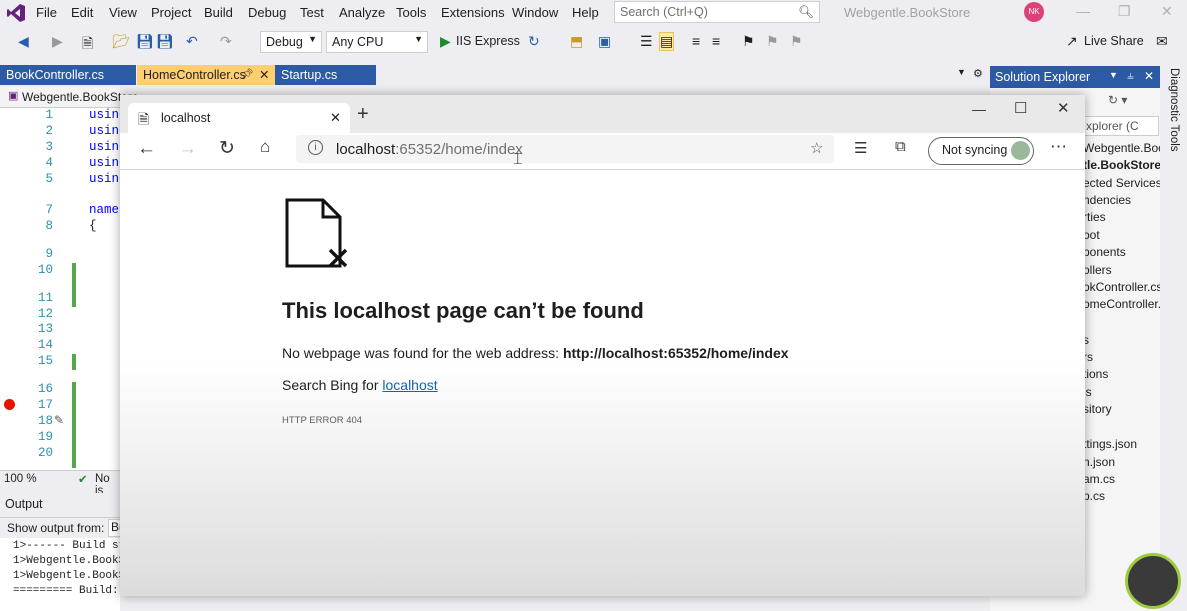 This screenshot has width=1187, height=611. I want to click on run-icon: ▶, so click(445, 41).